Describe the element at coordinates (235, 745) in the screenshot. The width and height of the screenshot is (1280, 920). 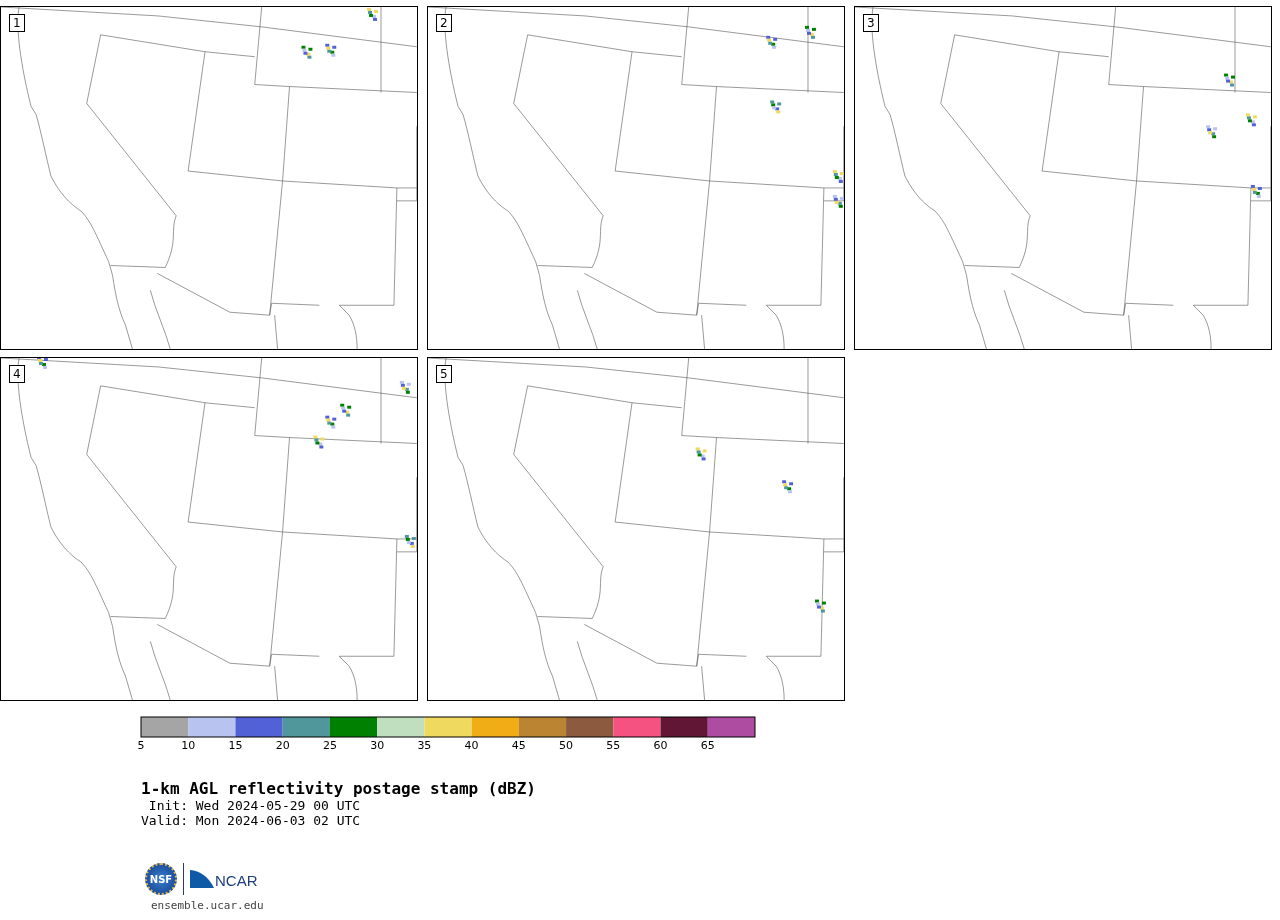
I see `tick-label: 15` at that location.